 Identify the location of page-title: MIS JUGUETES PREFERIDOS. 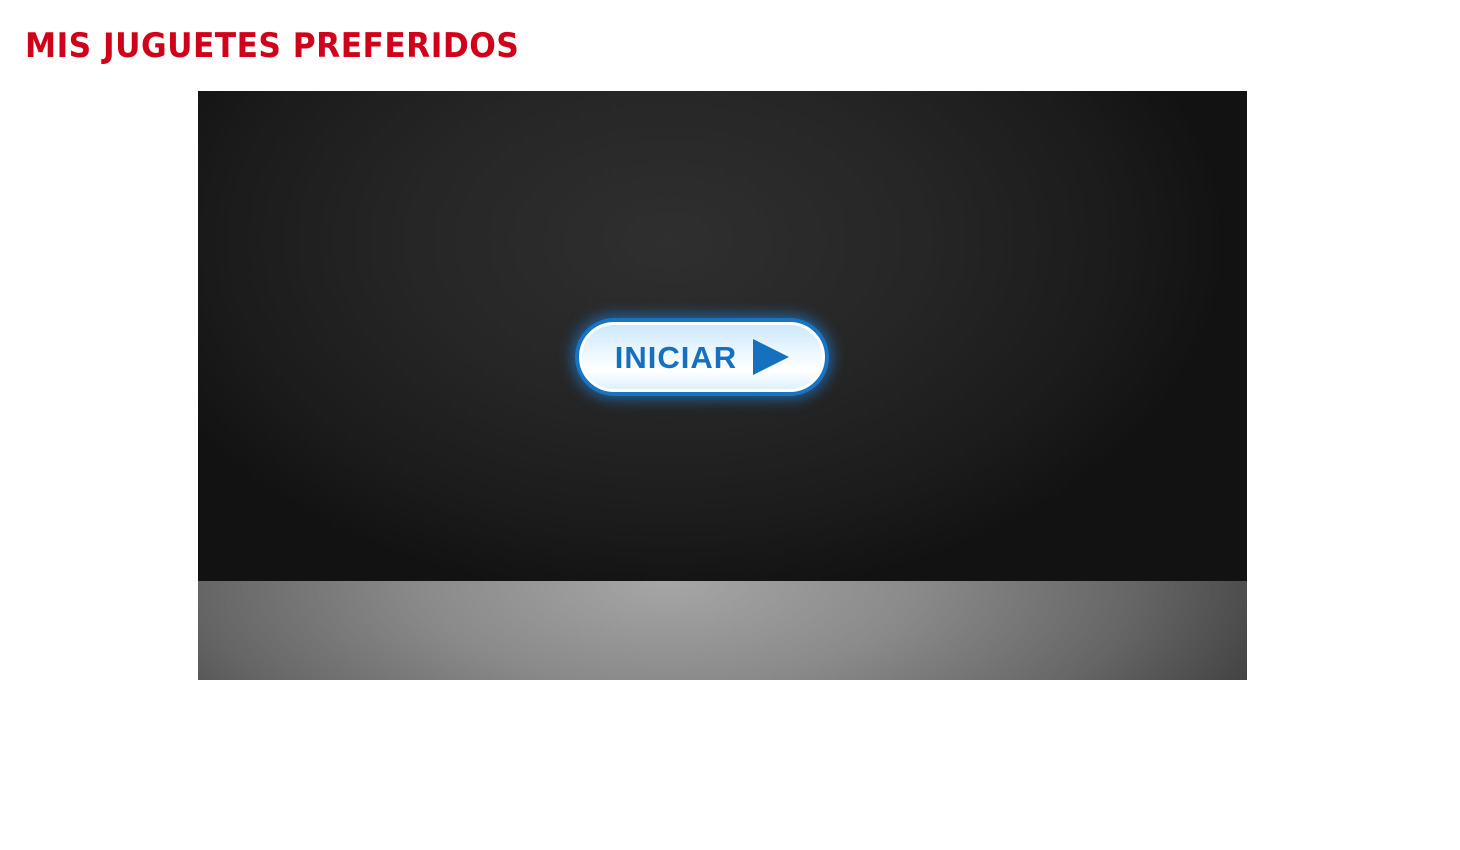
(272, 46).